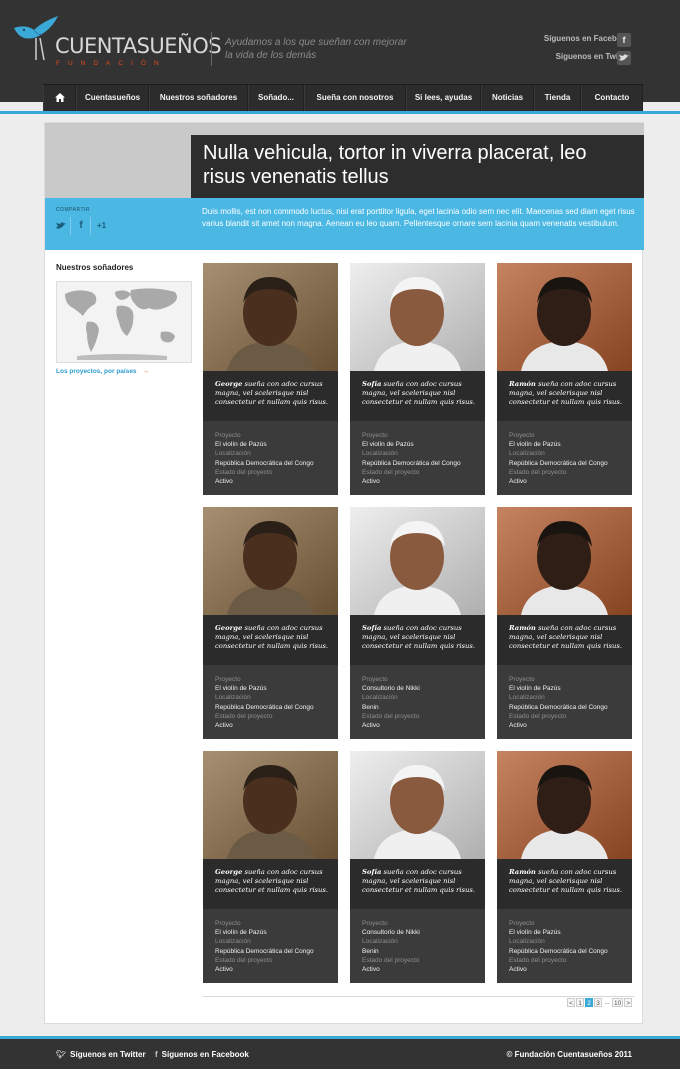 This screenshot has height=1069, width=680. Describe the element at coordinates (507, 98) in the screenshot. I see `nav-noticias: Noticias` at that location.